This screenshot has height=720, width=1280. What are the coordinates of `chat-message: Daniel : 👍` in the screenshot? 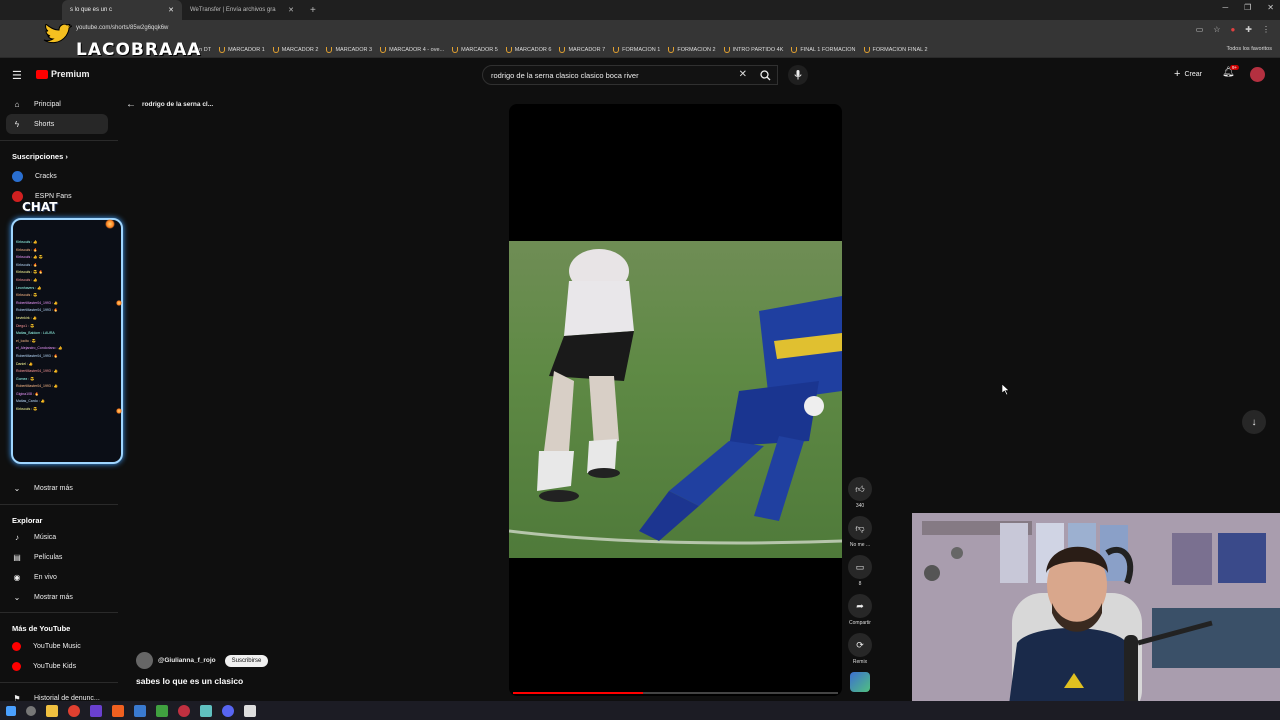 It's located at (25, 363).